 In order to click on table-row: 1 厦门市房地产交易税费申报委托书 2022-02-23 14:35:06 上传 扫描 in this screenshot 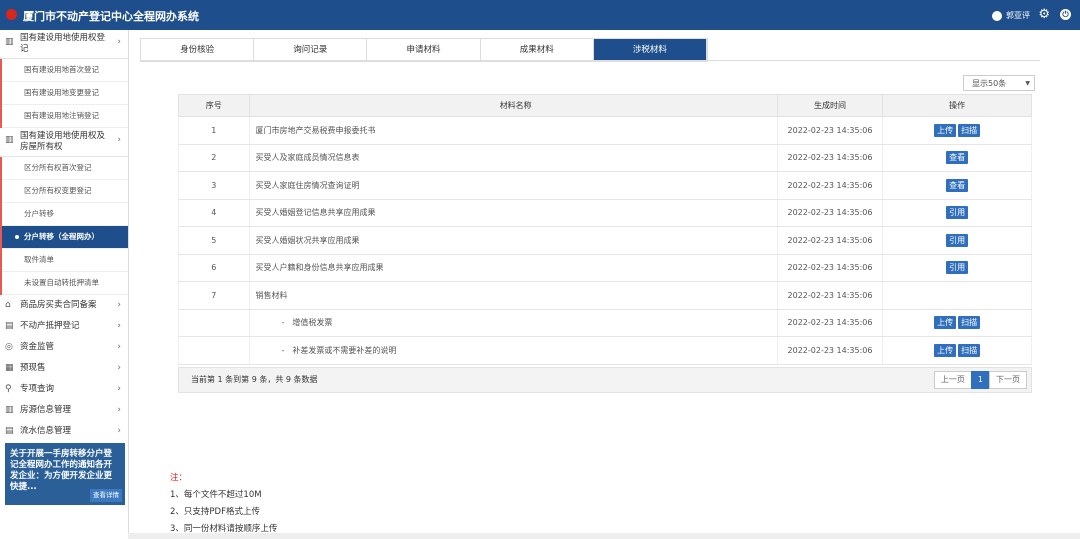, I will do `click(605, 130)`.